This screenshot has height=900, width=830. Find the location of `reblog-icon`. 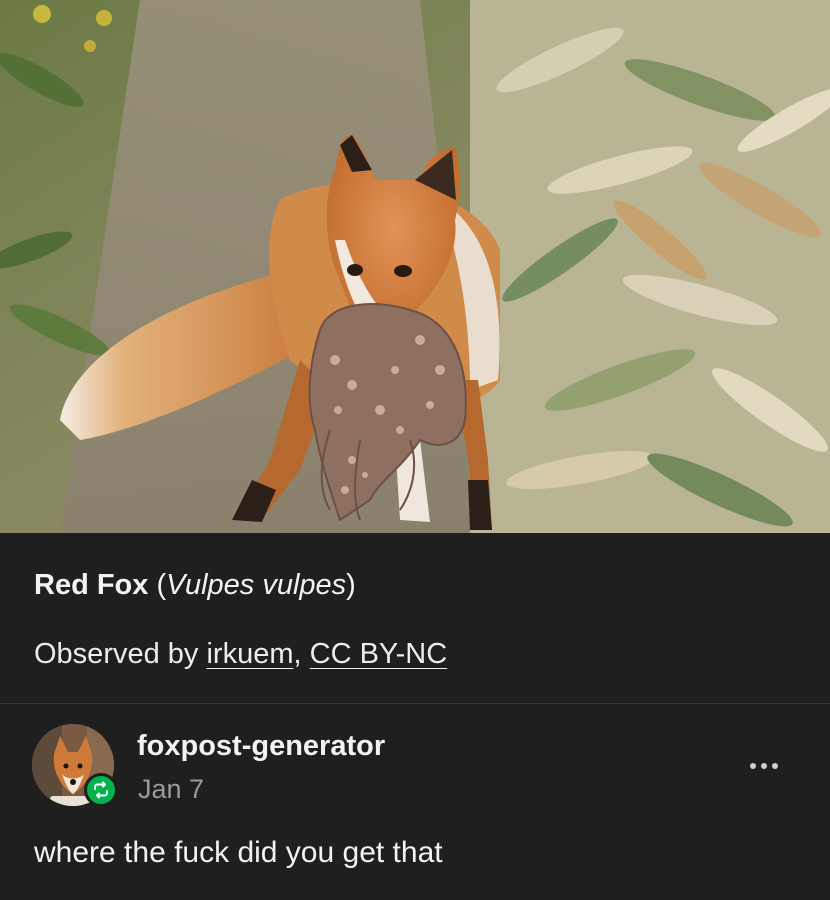

reblog-icon is located at coordinates (101, 790).